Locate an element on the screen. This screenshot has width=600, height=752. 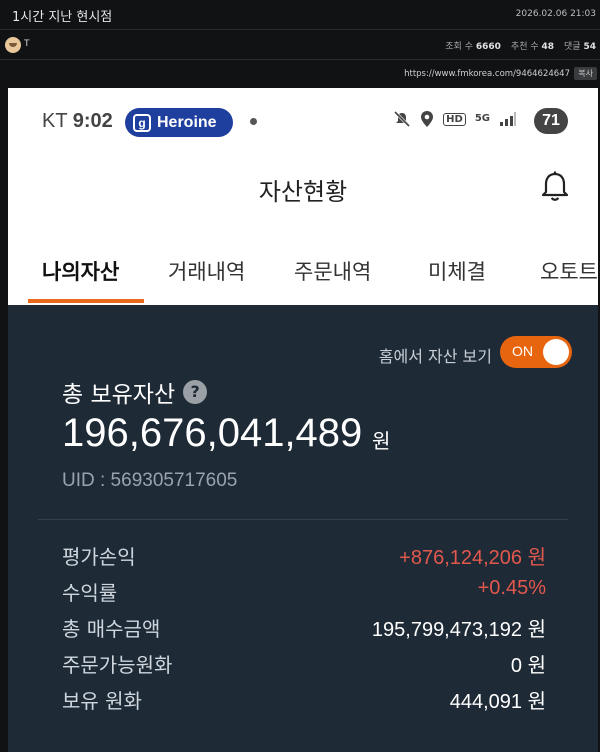
page-title: 자산현황 is located at coordinates (303, 192).